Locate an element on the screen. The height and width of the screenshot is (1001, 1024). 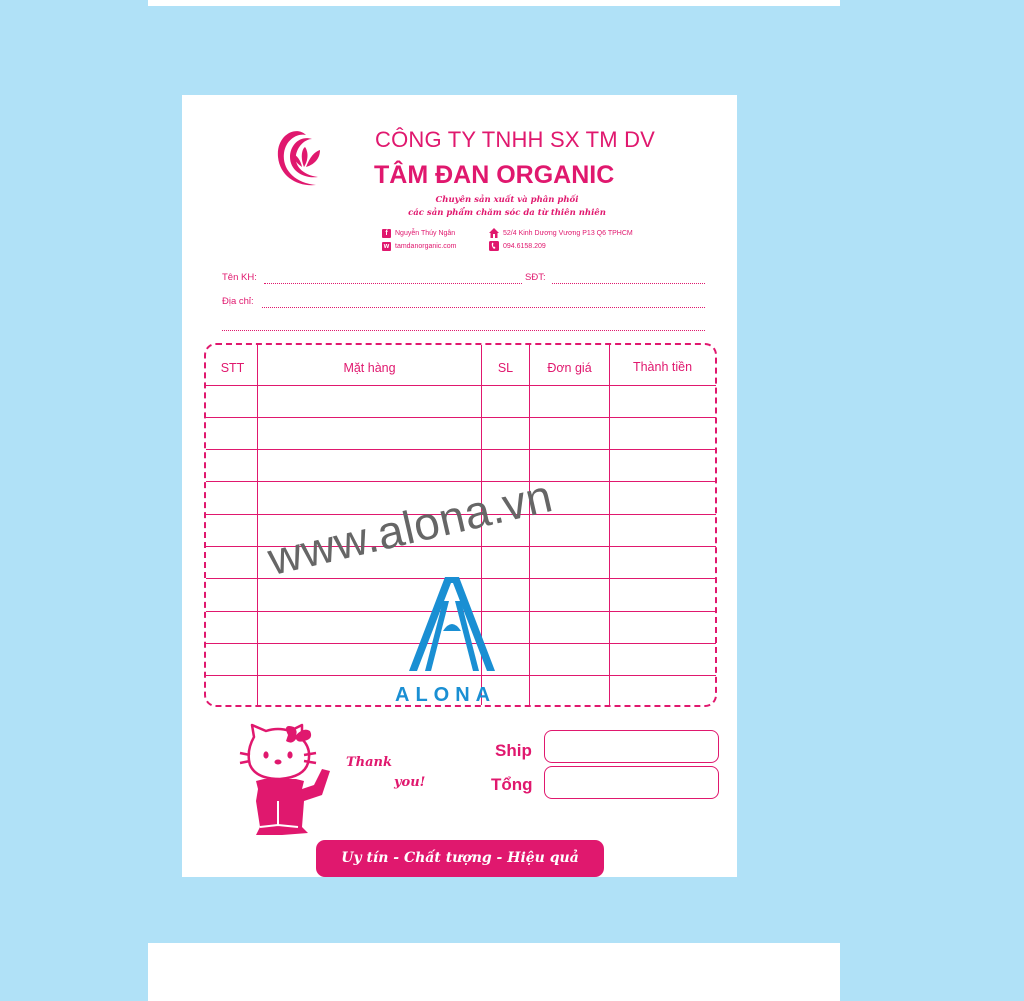
ship-field is located at coordinates (631, 746).